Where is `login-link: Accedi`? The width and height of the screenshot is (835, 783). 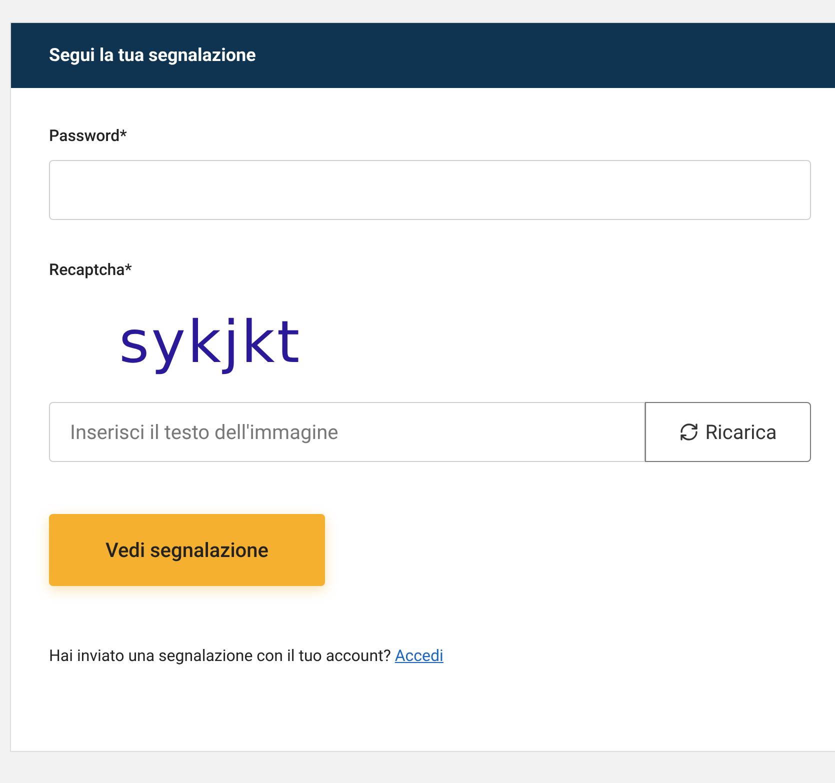 login-link: Accedi is located at coordinates (419, 655).